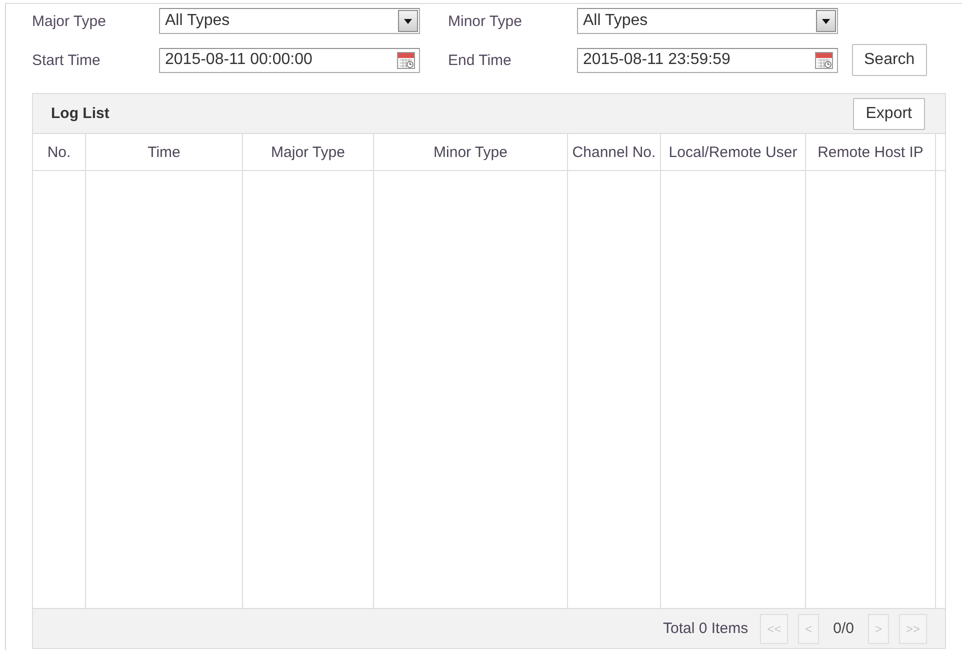 The width and height of the screenshot is (962, 650). I want to click on column-header: Channel No., so click(614, 152).